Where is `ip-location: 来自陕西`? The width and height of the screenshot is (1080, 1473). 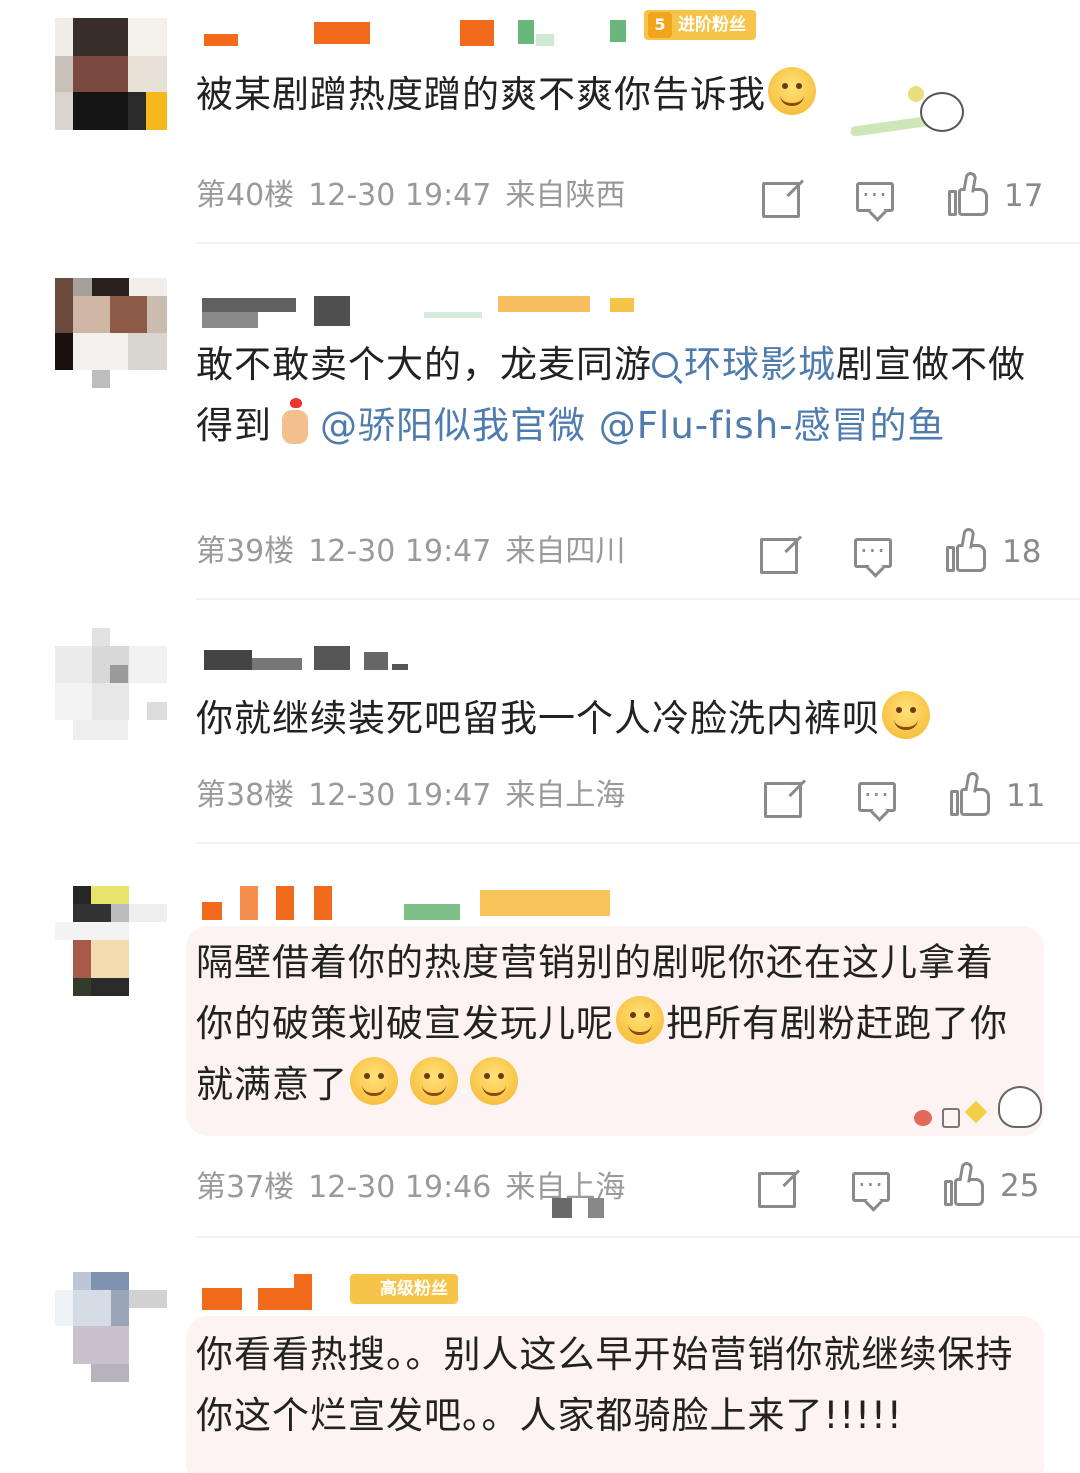 ip-location: 来自陕西 is located at coordinates (565, 195).